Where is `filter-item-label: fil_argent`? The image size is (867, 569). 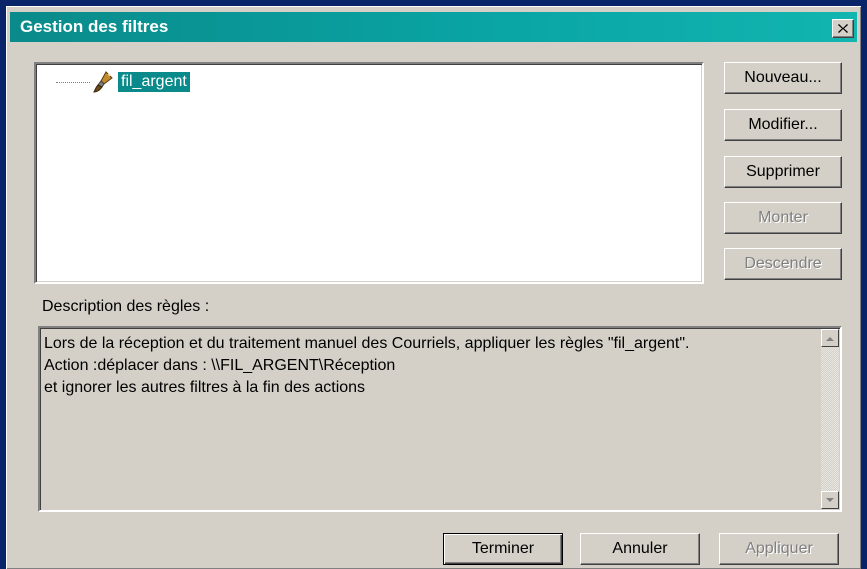
filter-item-label: fil_argent is located at coordinates (154, 82).